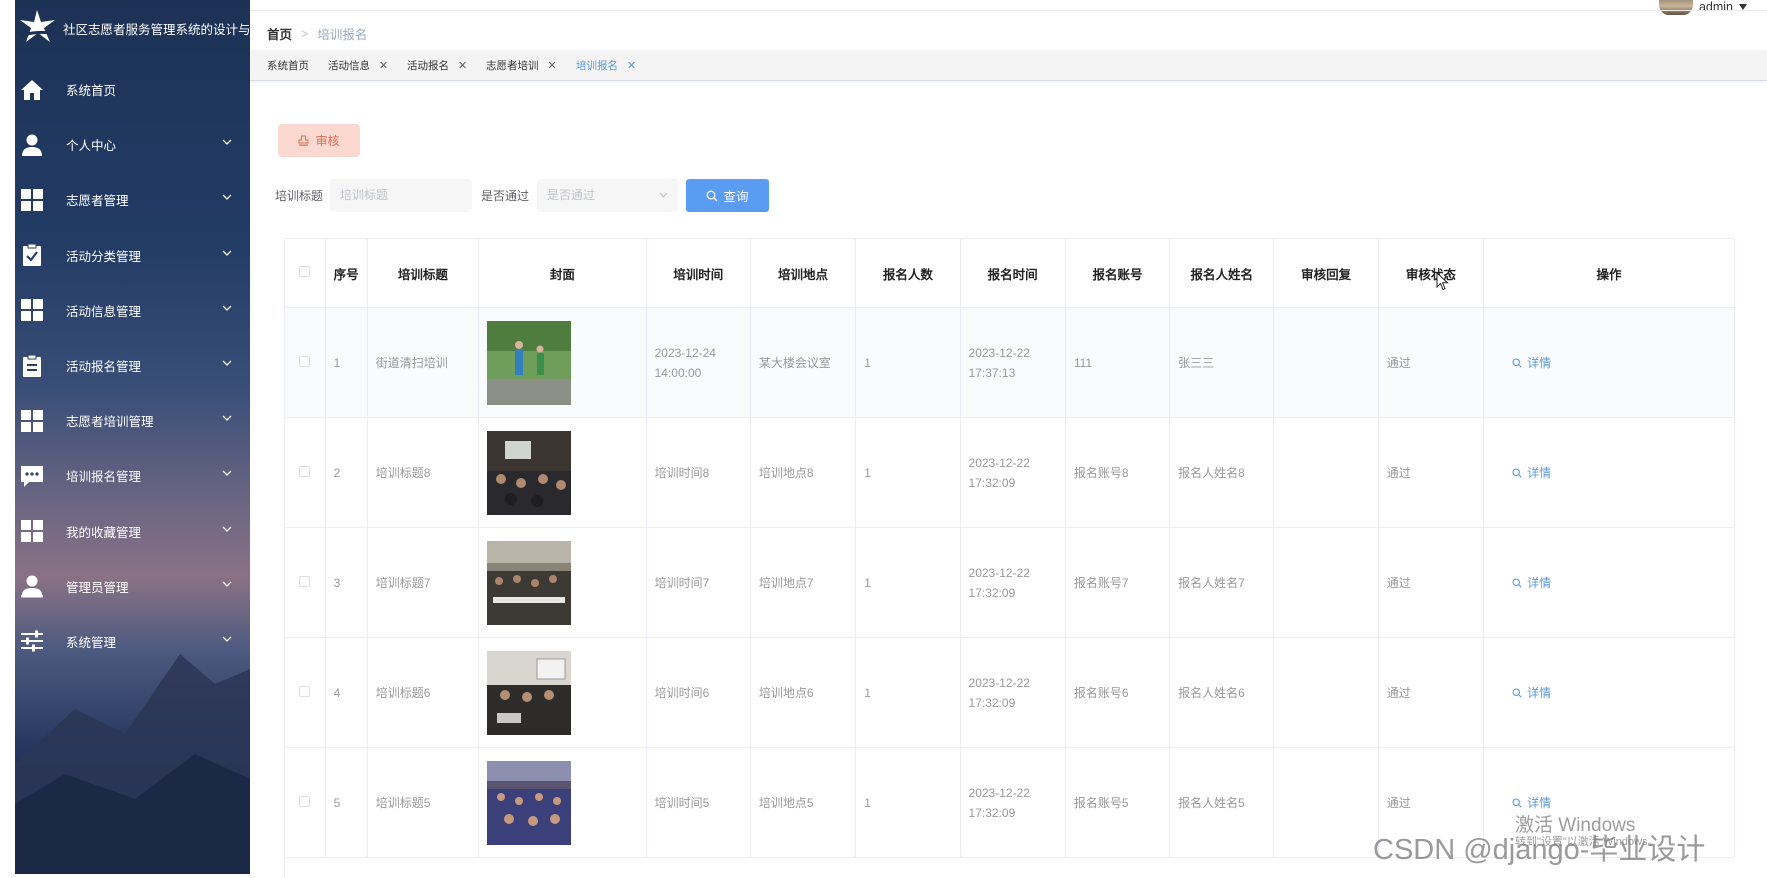 Image resolution: width=1767 pixels, height=878 pixels. What do you see at coordinates (571, 195) in the screenshot?
I see `pass-filter-placeholder: 是否通过` at bounding box center [571, 195].